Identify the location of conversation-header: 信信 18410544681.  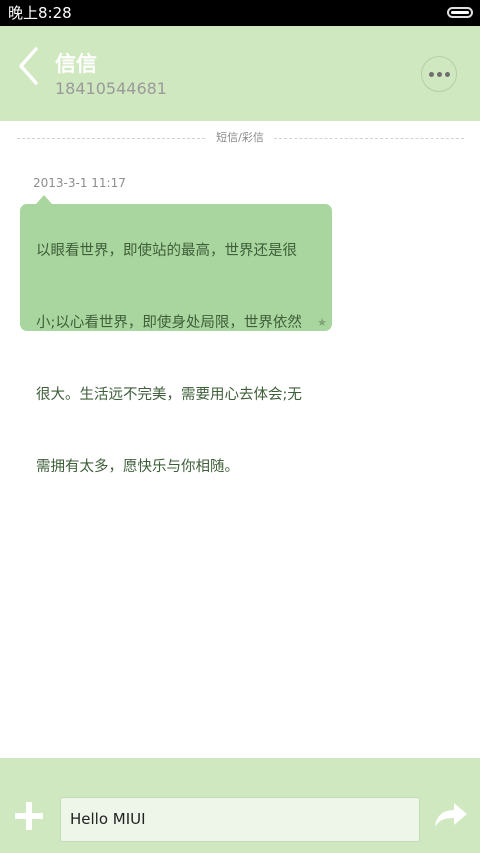
(240, 73).